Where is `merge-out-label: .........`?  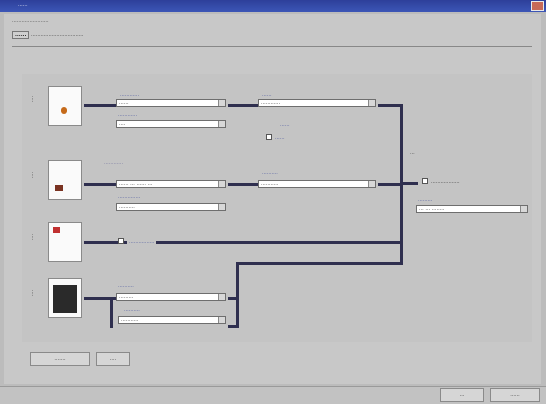 merge-out-label: ......... is located at coordinates (425, 200).